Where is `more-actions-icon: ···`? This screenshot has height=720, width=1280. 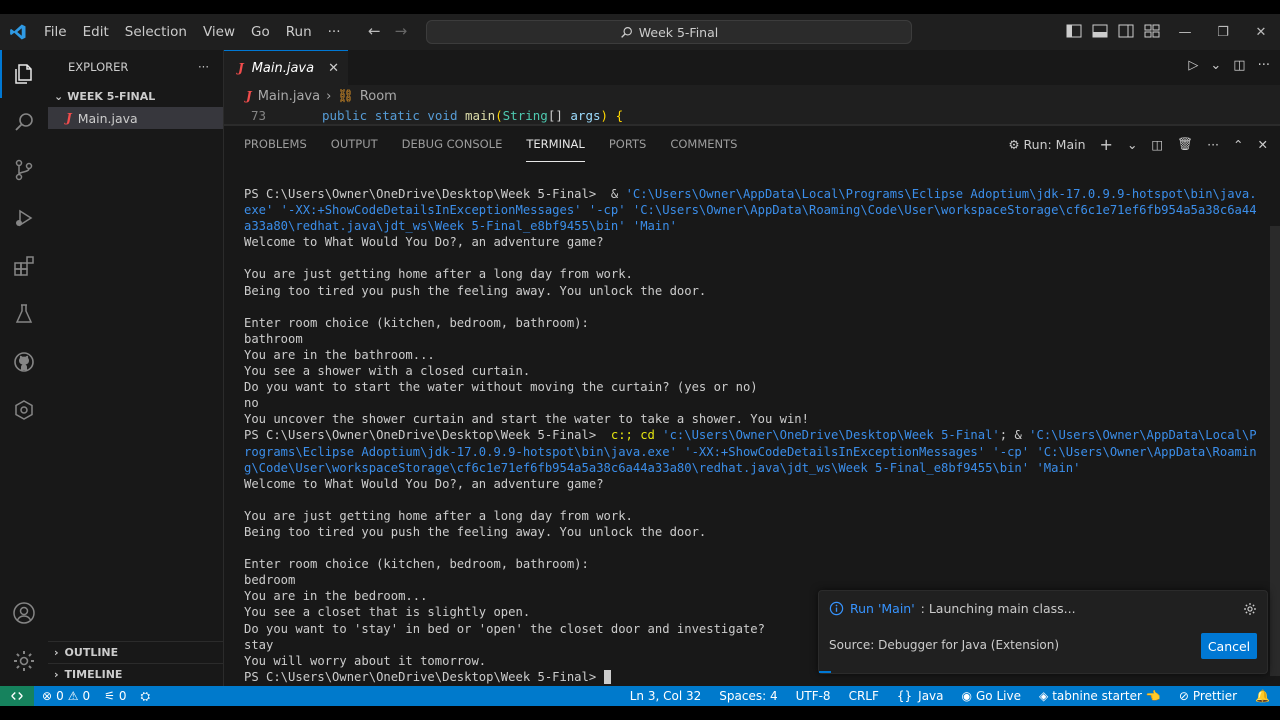 more-actions-icon: ··· is located at coordinates (1264, 65).